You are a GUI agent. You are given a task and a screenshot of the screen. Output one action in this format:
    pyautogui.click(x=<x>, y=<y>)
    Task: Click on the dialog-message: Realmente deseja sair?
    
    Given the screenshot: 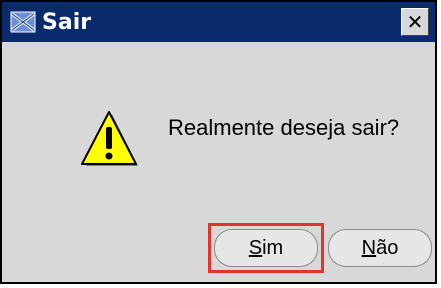 What is the action you would take?
    pyautogui.click(x=284, y=127)
    